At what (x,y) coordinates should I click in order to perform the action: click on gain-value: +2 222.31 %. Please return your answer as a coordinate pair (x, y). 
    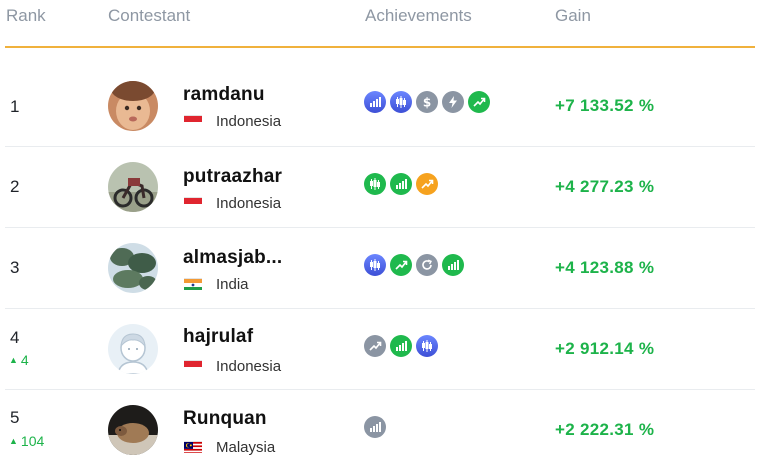
    Looking at the image, I should click on (605, 429).